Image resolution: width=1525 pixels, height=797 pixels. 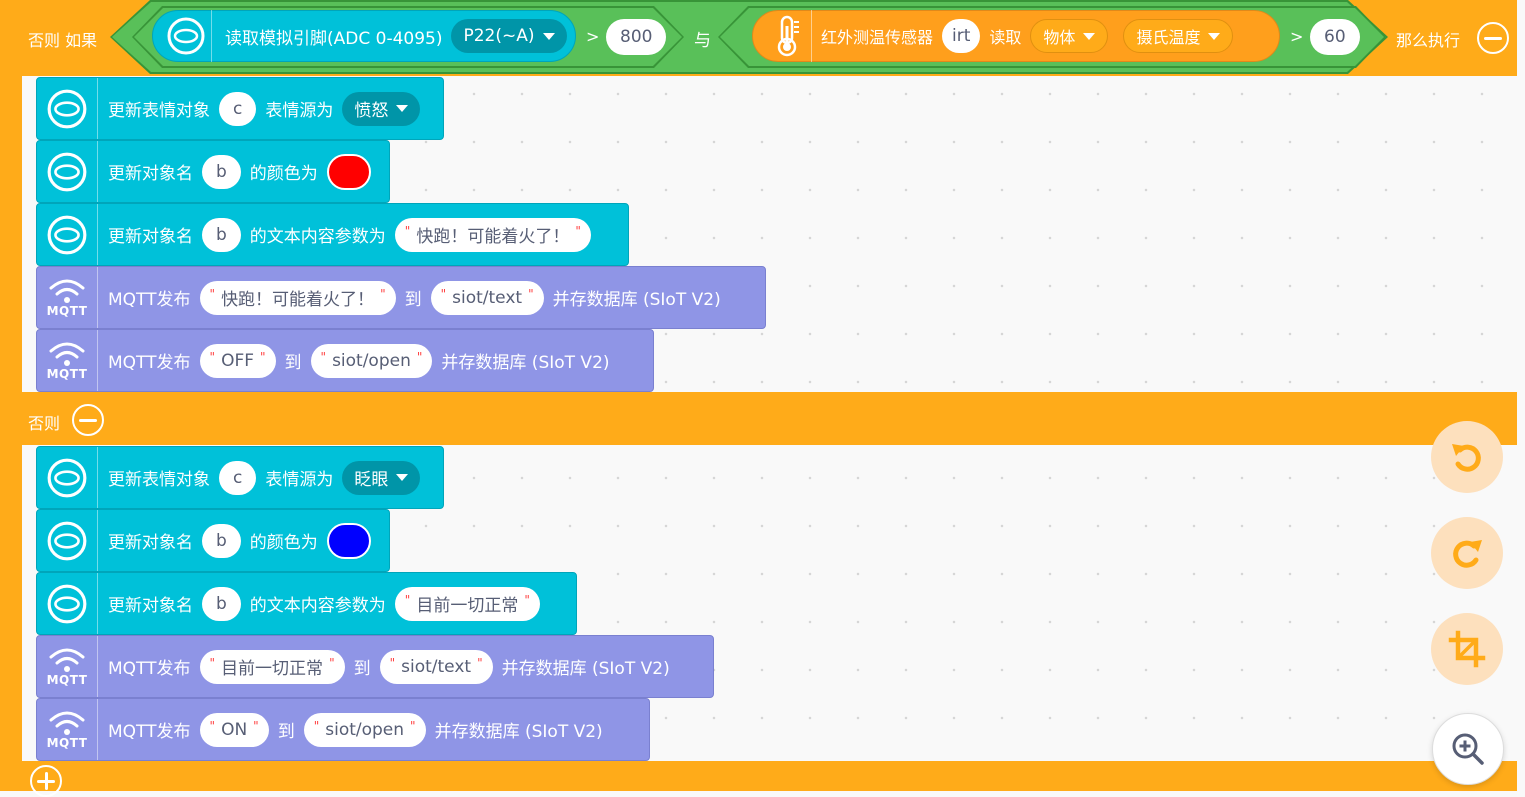 I want to click on crop-button, so click(x=1467, y=649).